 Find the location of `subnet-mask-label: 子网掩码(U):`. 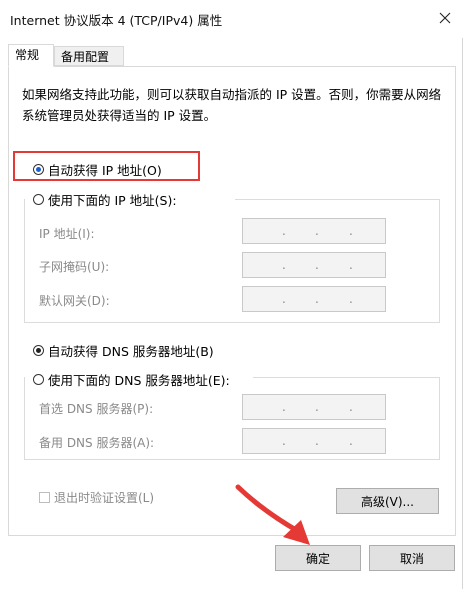

subnet-mask-label: 子网掩码(U): is located at coordinates (74, 267).